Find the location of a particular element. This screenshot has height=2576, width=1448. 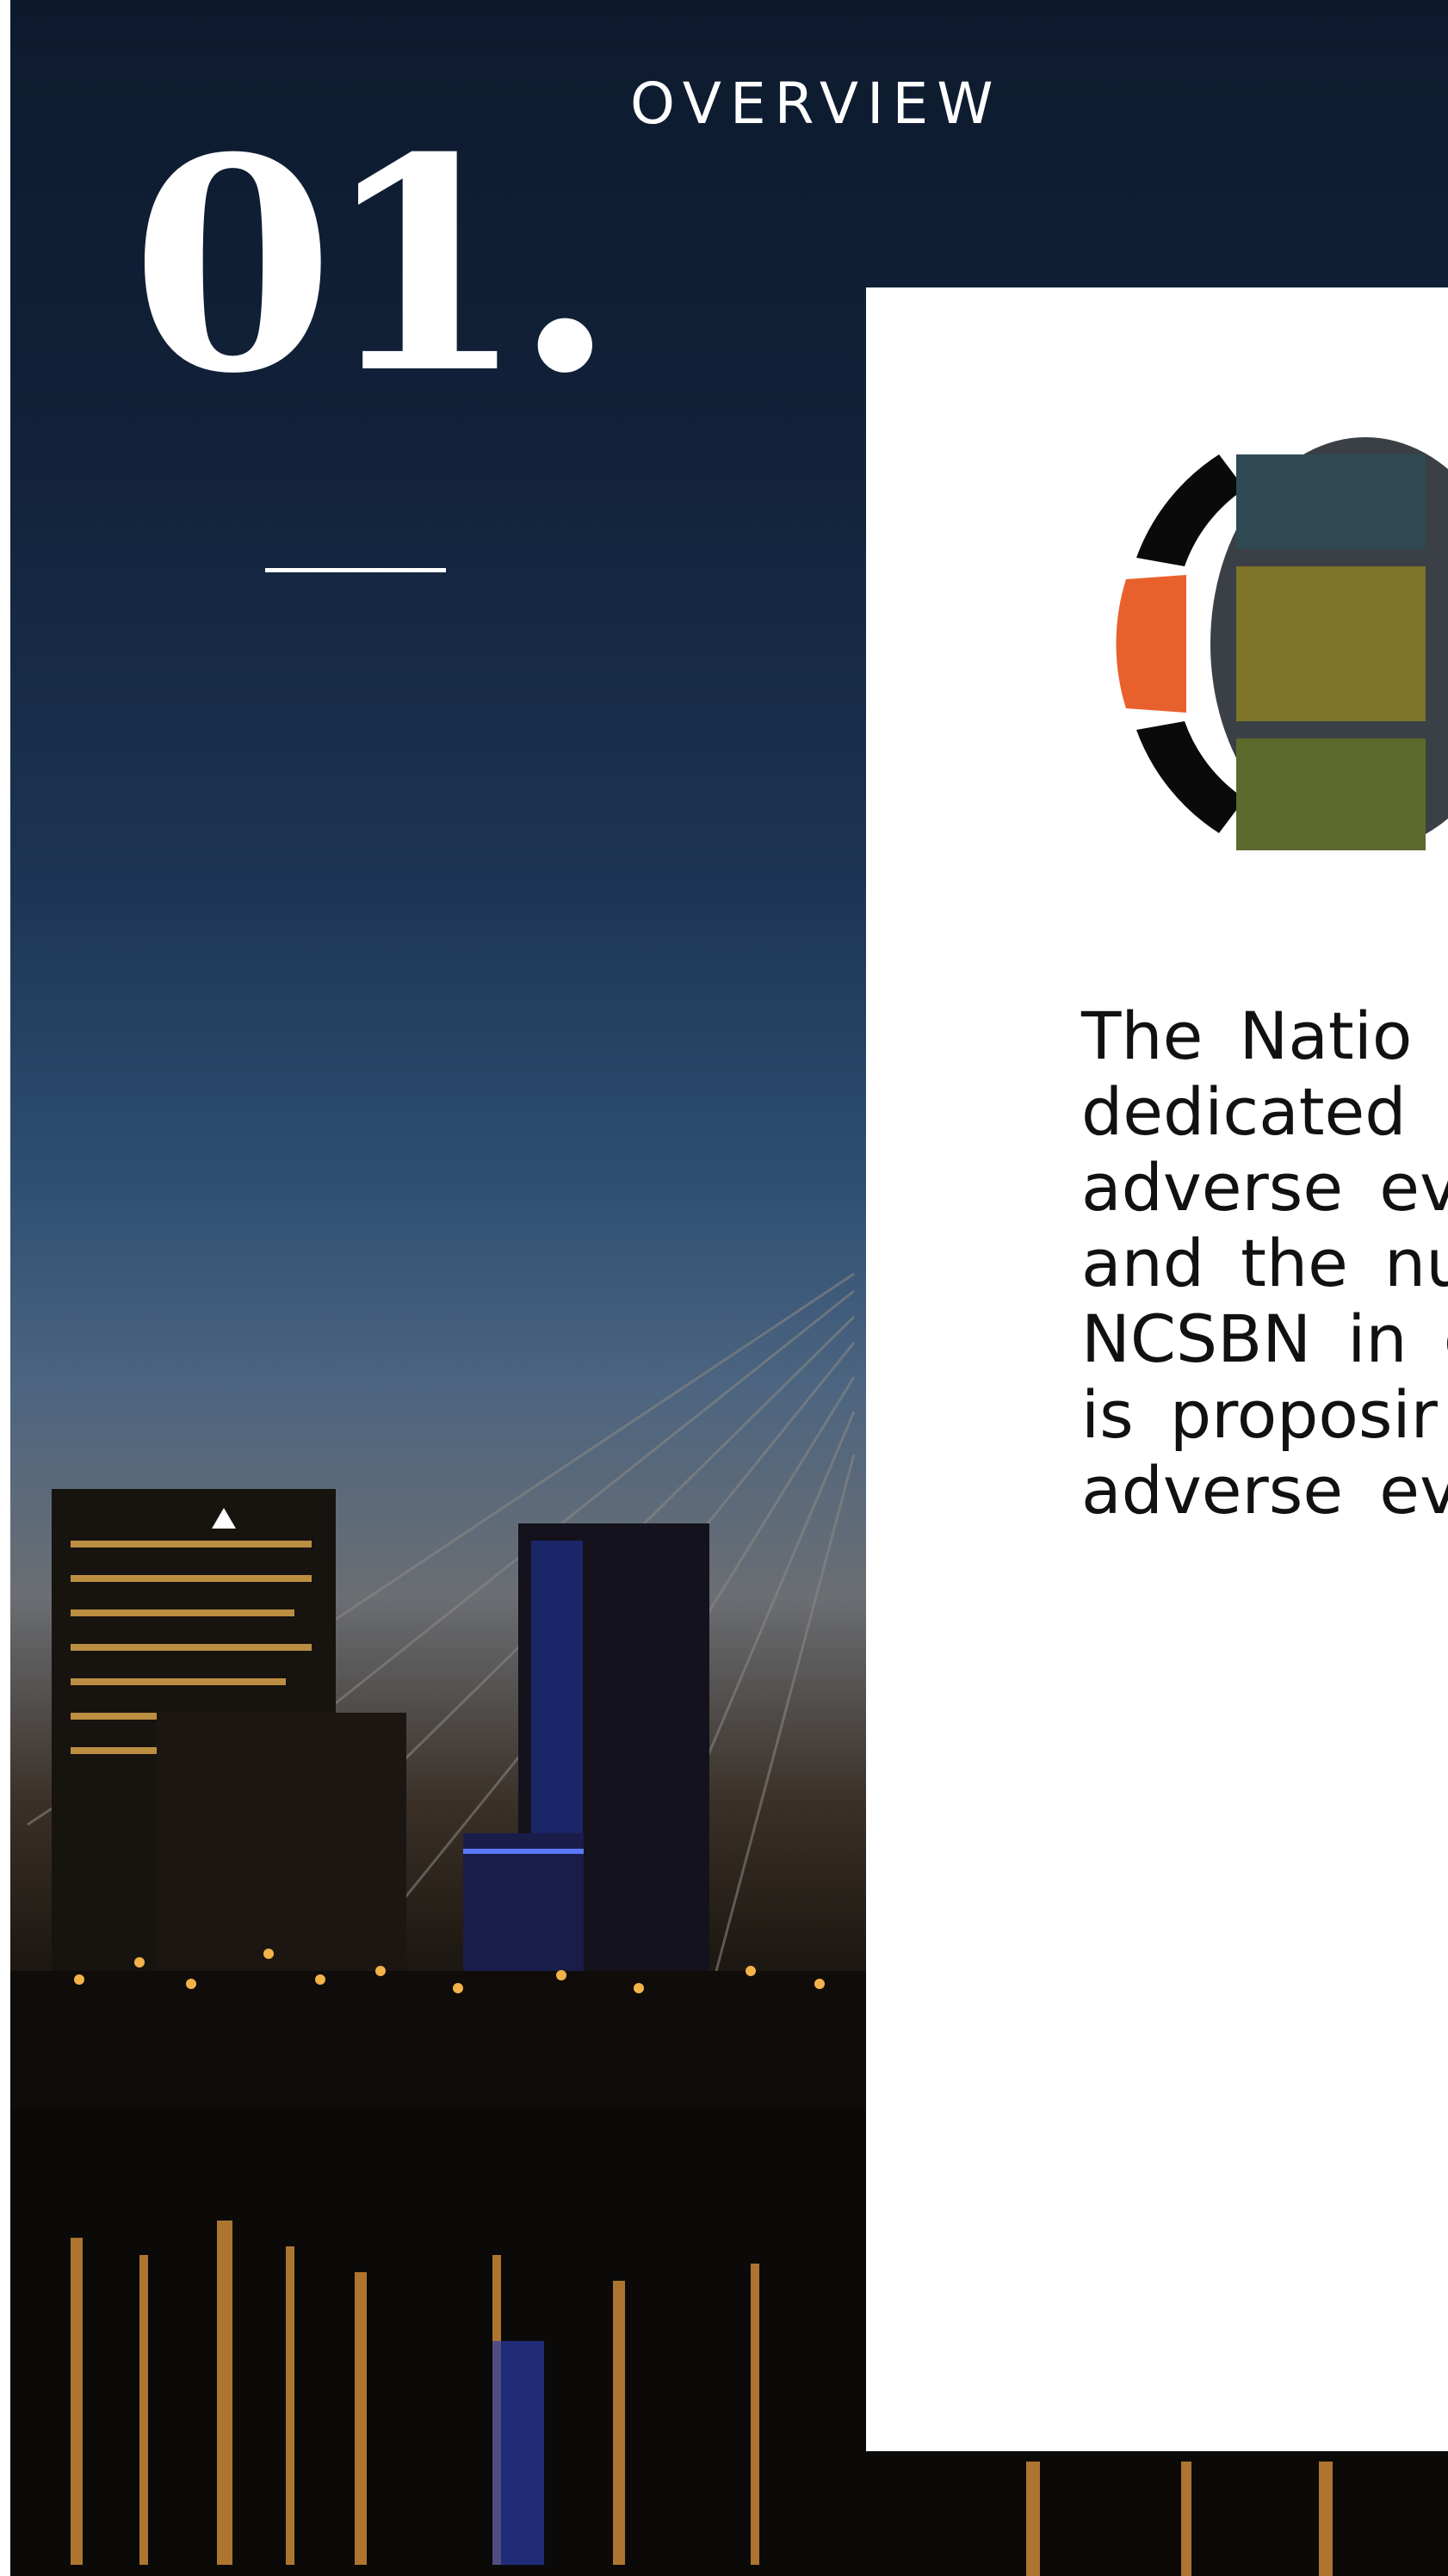

section-label: OVERVIEW is located at coordinates (816, 104).